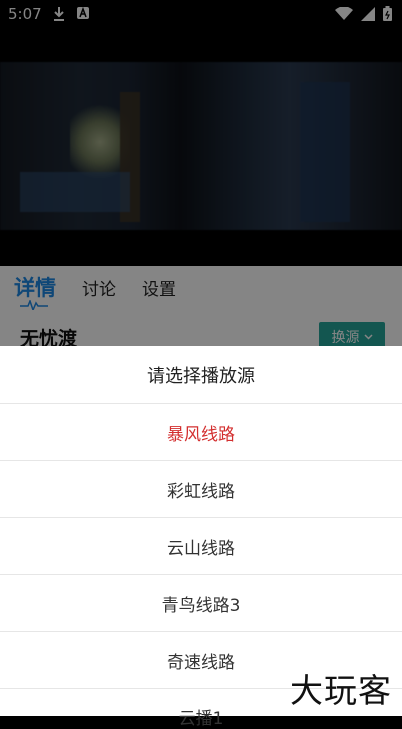 Image resolution: width=402 pixels, height=729 pixels. Describe the element at coordinates (201, 432) in the screenshot. I see `source-item: 暴风线路` at that location.